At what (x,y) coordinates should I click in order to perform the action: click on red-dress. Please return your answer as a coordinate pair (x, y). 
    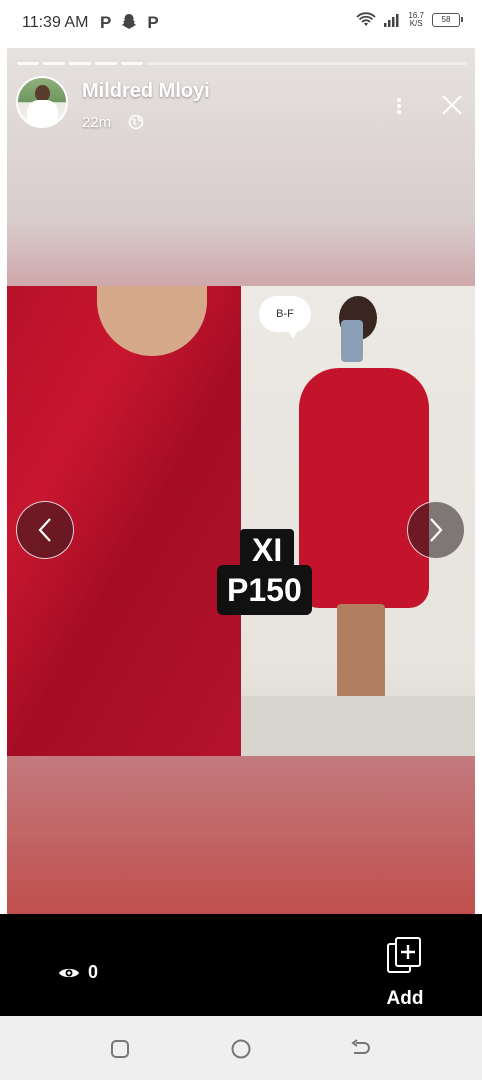
    Looking at the image, I should click on (364, 488).